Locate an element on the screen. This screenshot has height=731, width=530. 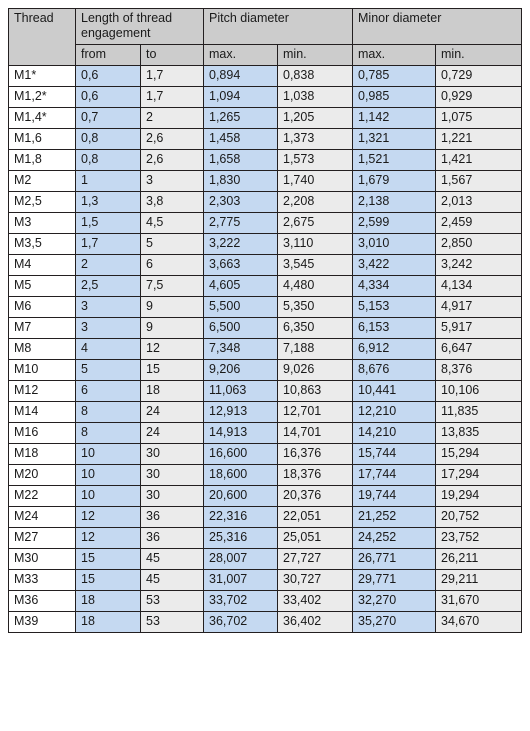
cell-thread: M20 is located at coordinates (42, 475).